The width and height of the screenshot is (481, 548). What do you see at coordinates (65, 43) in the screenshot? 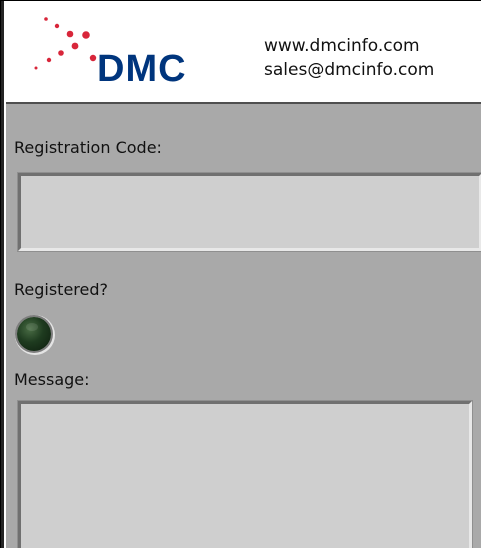
I see `logo-dots` at bounding box center [65, 43].